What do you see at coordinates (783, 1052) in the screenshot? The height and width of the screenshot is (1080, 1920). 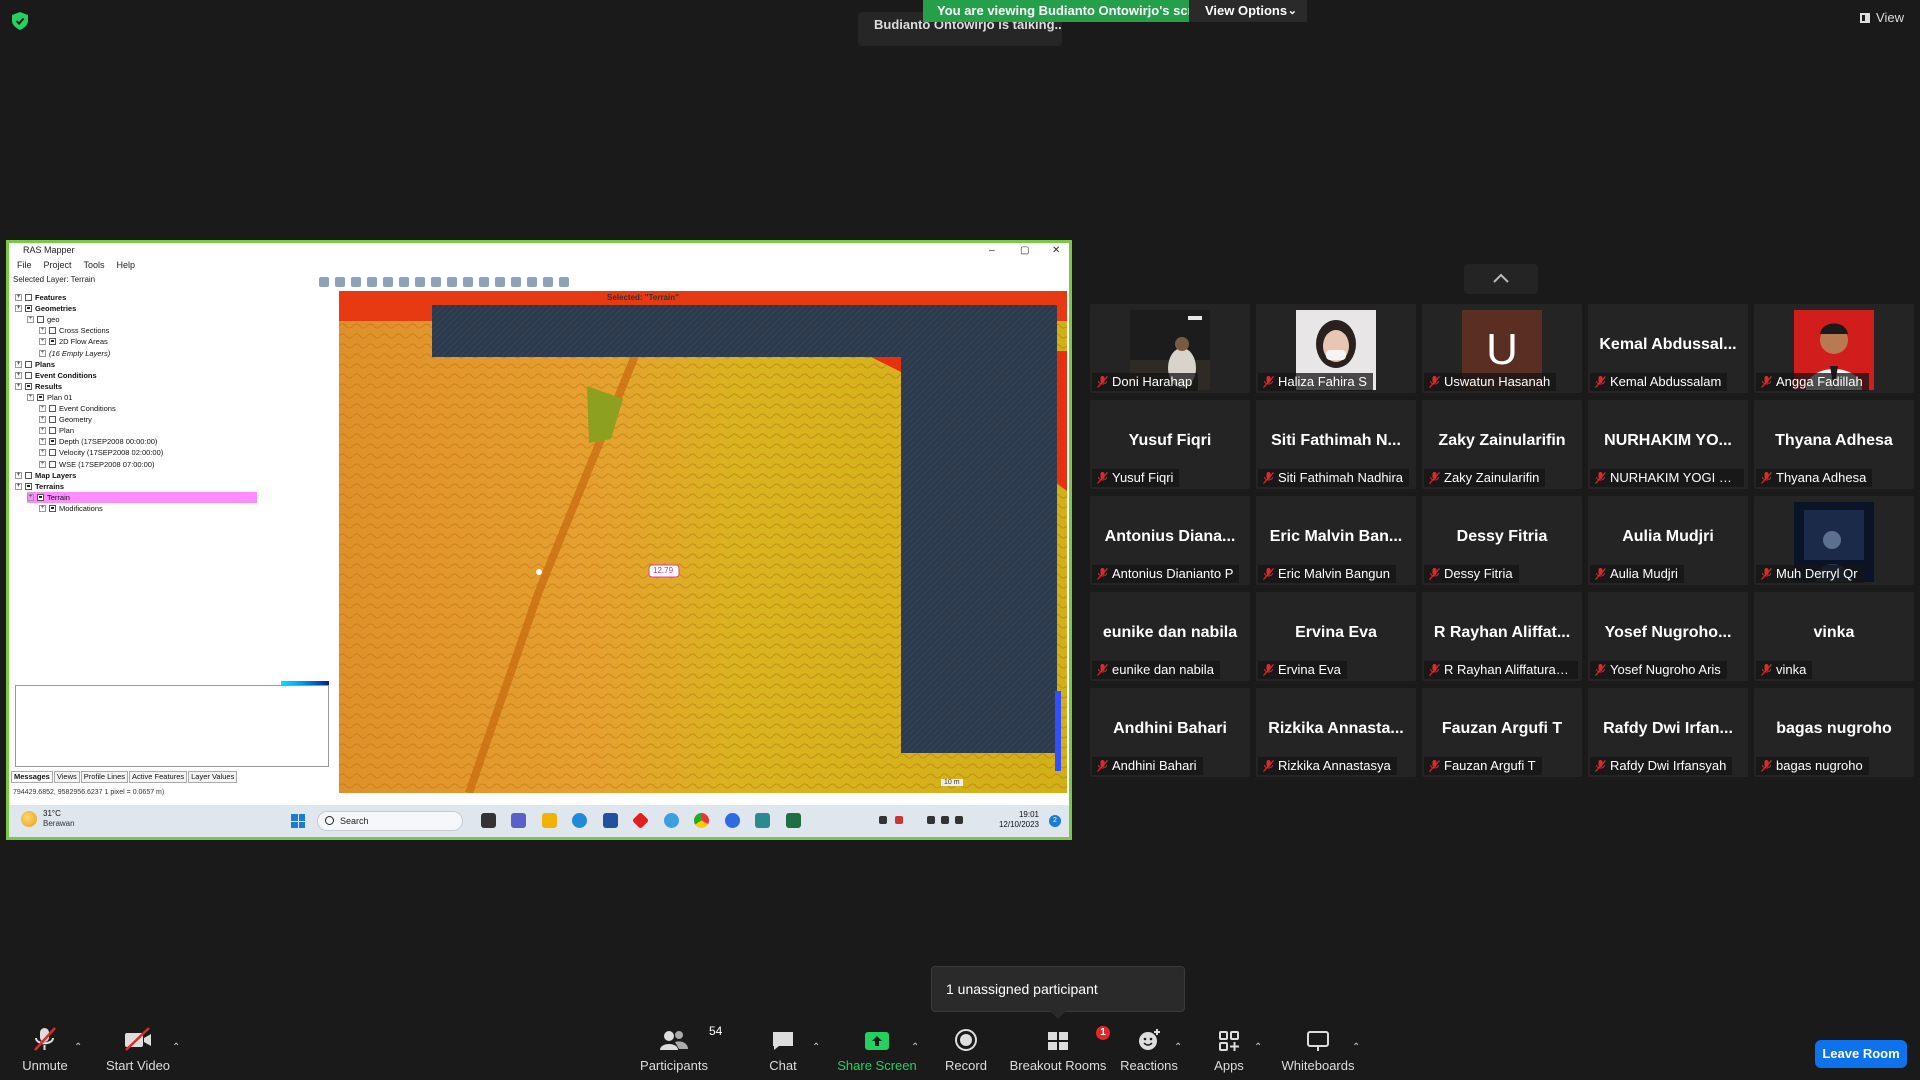 I see `chat-button: Chat` at bounding box center [783, 1052].